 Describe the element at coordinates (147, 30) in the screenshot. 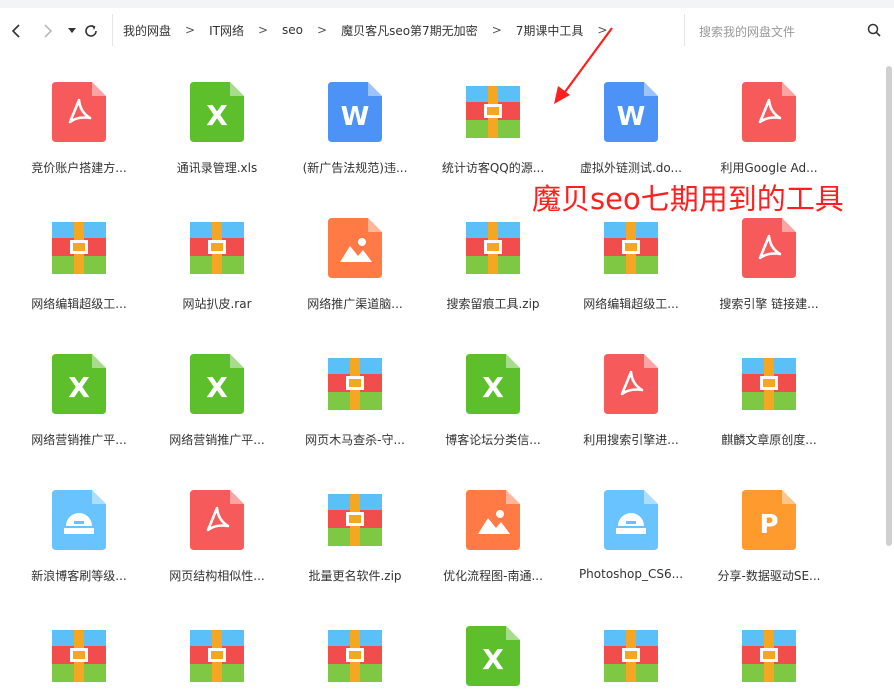

I see `breadcrumb-item: 我的网盘` at that location.